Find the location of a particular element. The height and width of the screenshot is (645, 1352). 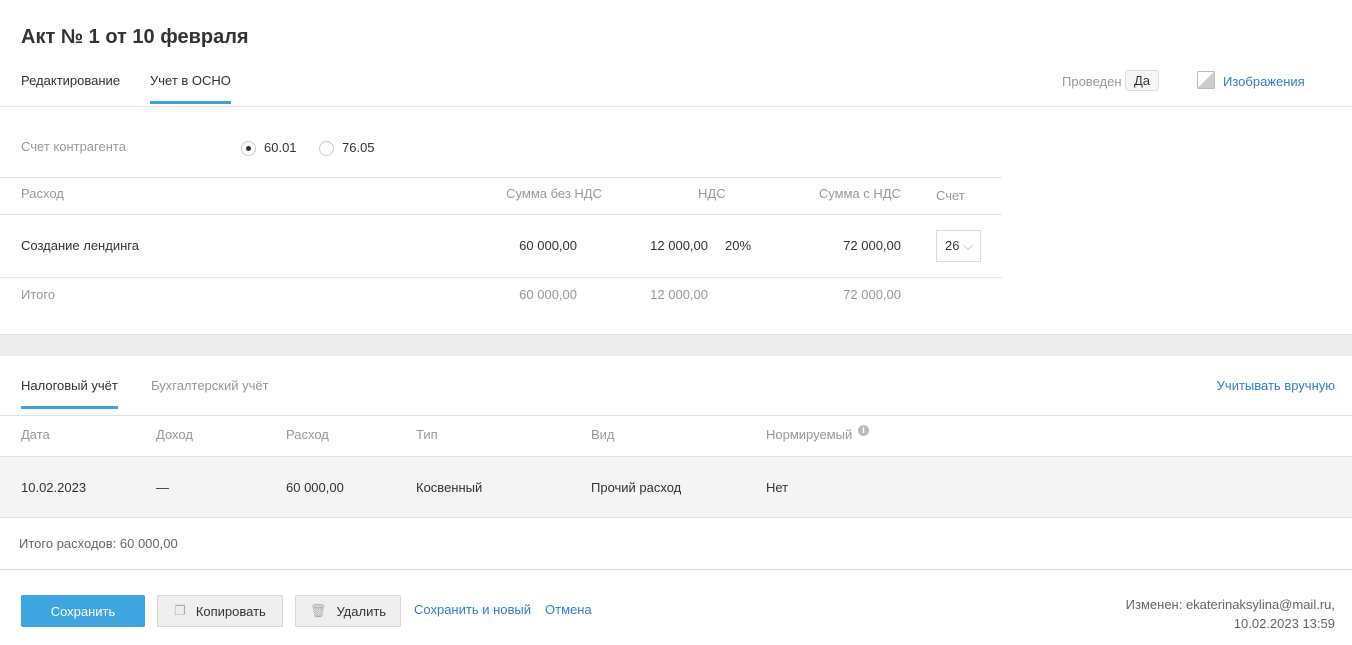

delete-label: Удалить is located at coordinates (361, 611).